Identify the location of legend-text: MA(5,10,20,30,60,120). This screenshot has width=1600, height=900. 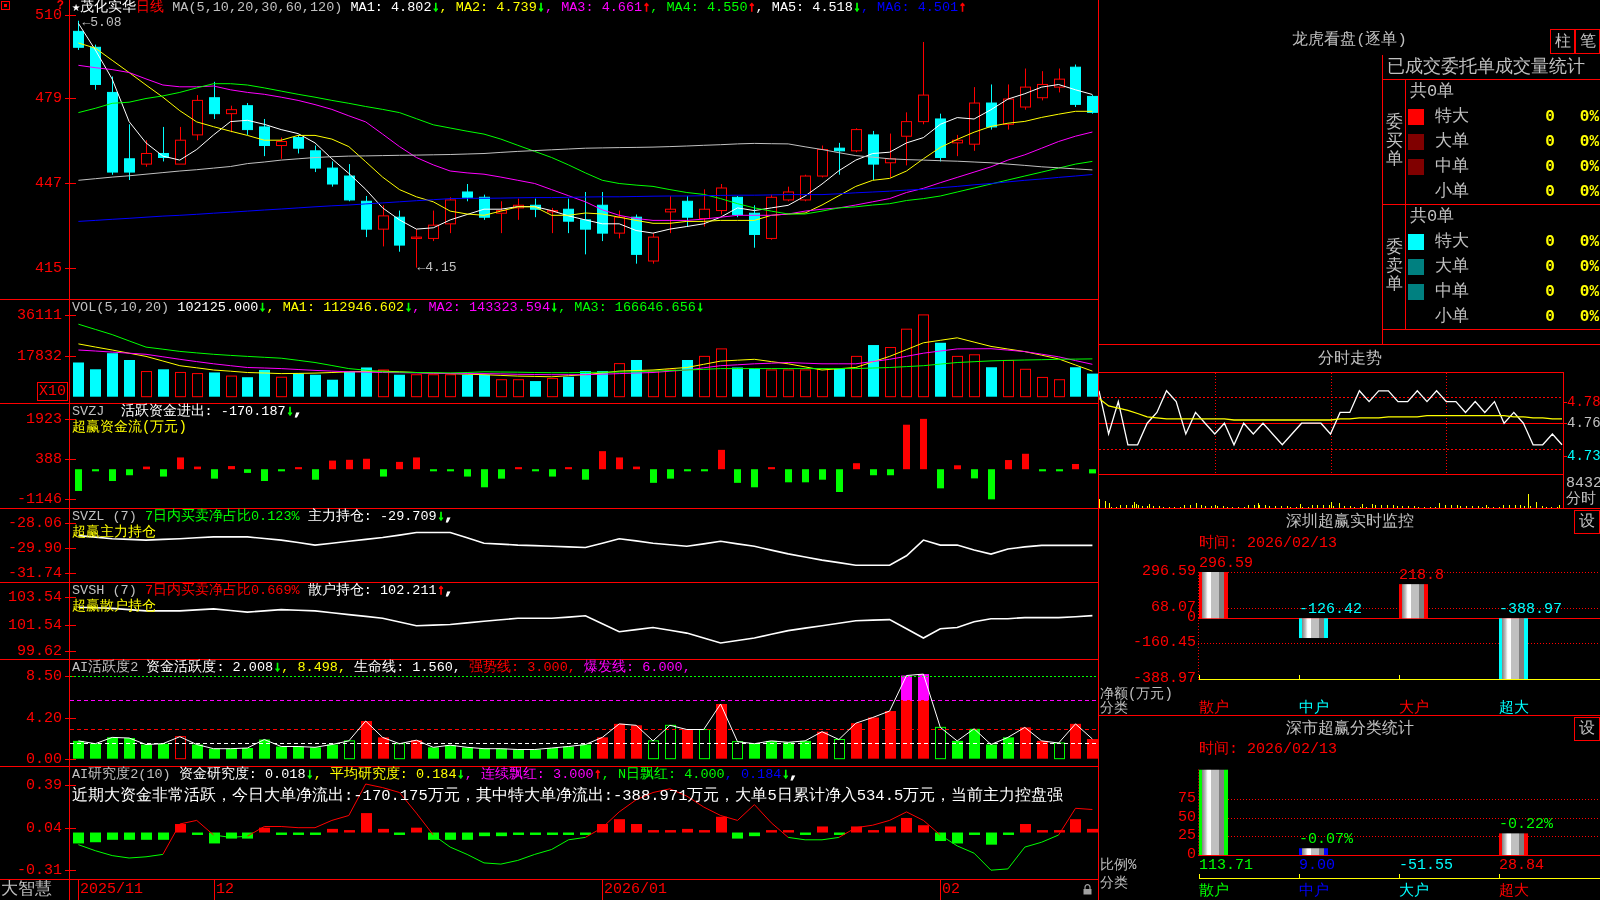
(257, 8).